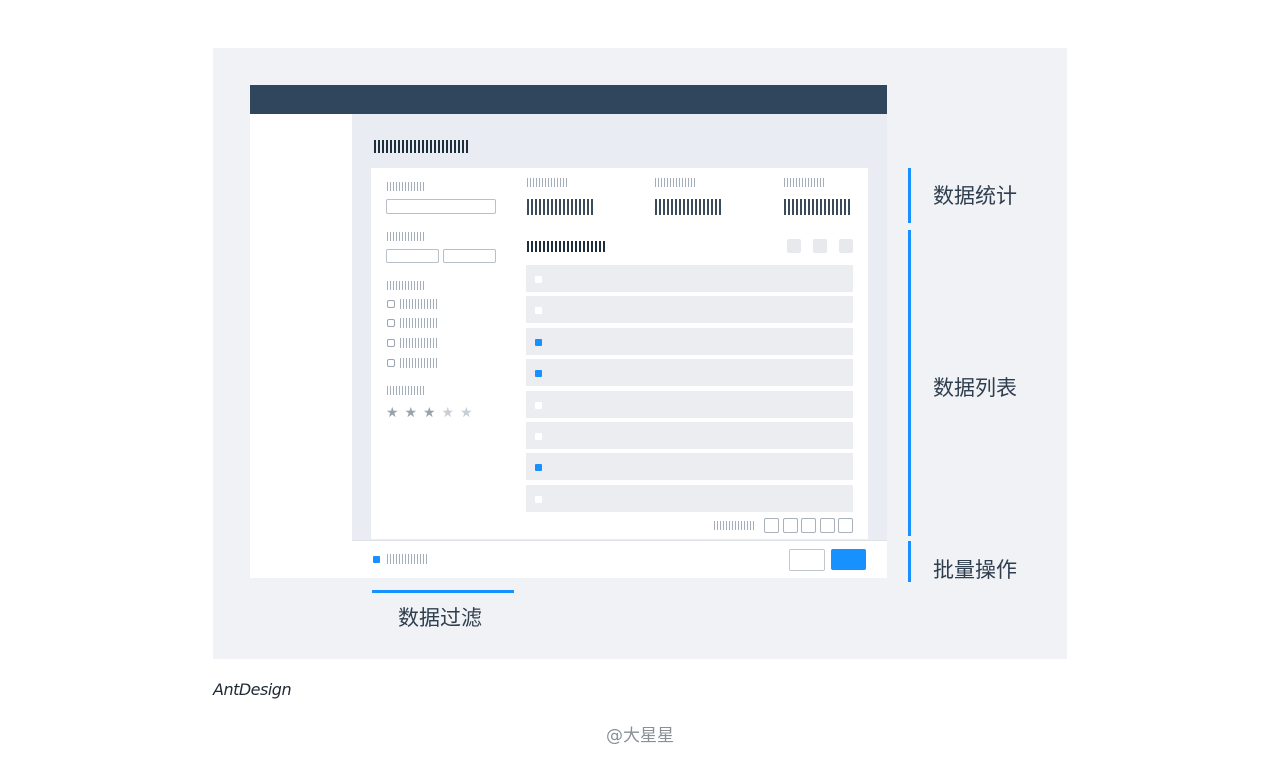 The height and width of the screenshot is (783, 1280). I want to click on stats-annotation-label: 数据统计, so click(975, 196).